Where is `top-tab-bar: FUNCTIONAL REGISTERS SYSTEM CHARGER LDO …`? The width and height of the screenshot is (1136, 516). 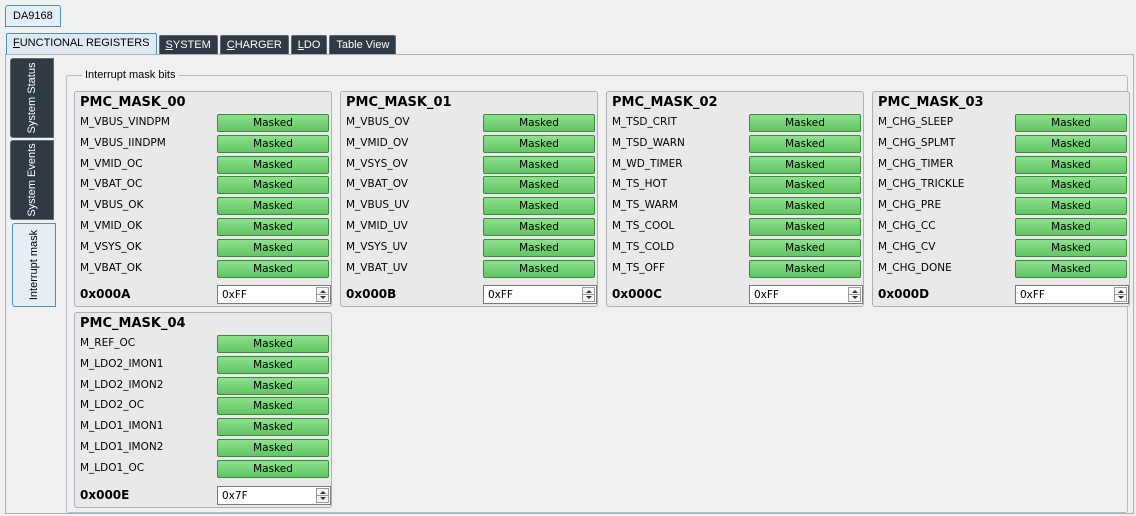 top-tab-bar: FUNCTIONAL REGISTERS SYSTEM CHARGER LDO … is located at coordinates (202, 44).